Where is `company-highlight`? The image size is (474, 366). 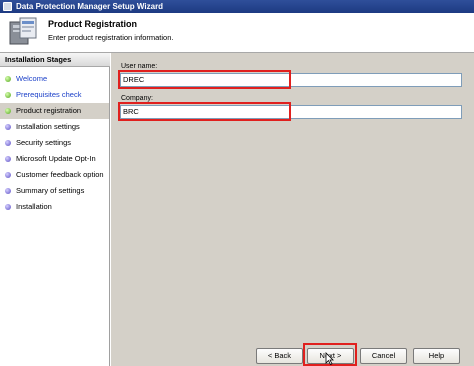
company-highlight is located at coordinates (204, 111).